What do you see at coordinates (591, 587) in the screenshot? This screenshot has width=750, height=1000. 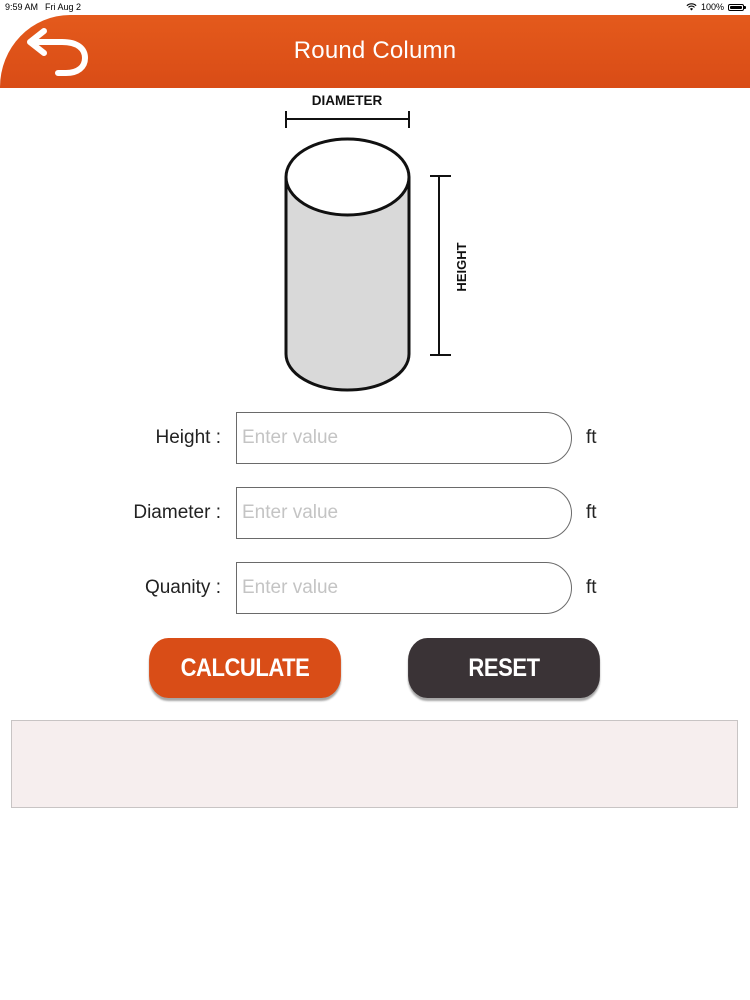 I see `quantity-unit: ft` at bounding box center [591, 587].